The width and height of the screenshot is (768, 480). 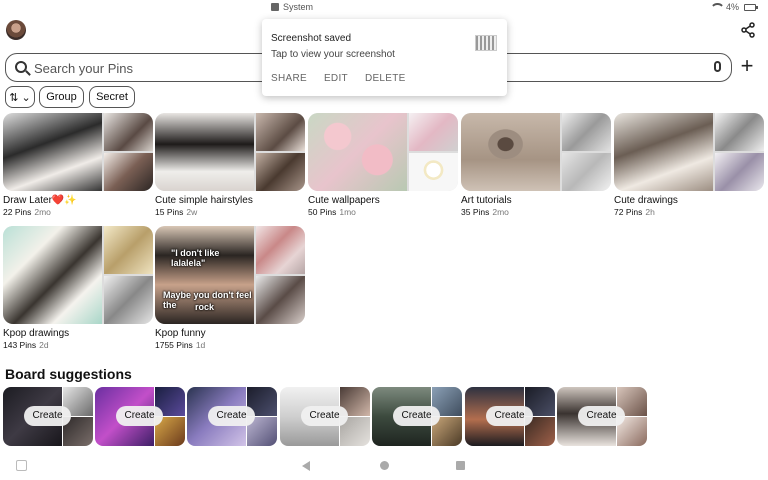 I want to click on screenshot-thumbnail, so click(x=486, y=43).